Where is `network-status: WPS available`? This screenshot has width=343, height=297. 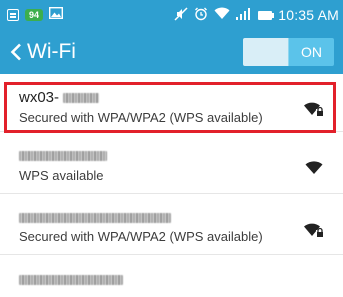
network-status: WPS available is located at coordinates (61, 175).